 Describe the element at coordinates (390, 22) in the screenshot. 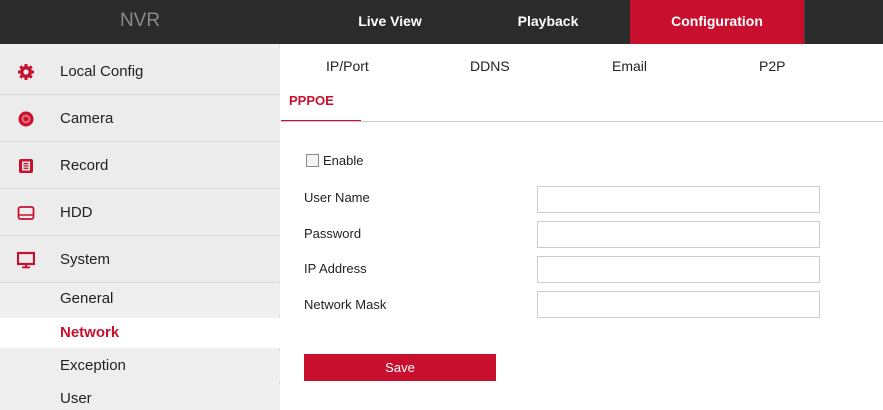

I see `nav-live-view: Live View` at that location.